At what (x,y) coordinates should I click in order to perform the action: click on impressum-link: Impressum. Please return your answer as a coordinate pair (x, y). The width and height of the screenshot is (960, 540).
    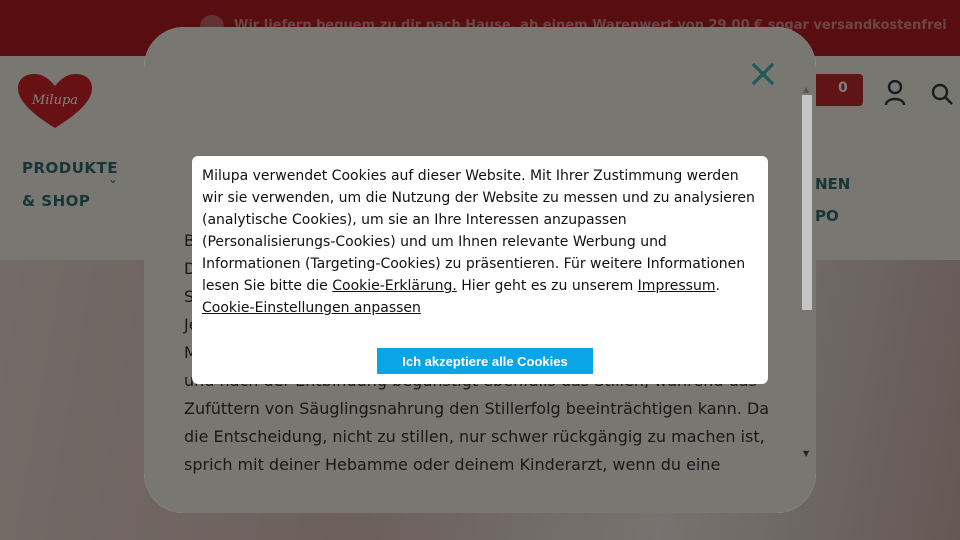
    Looking at the image, I should click on (677, 286).